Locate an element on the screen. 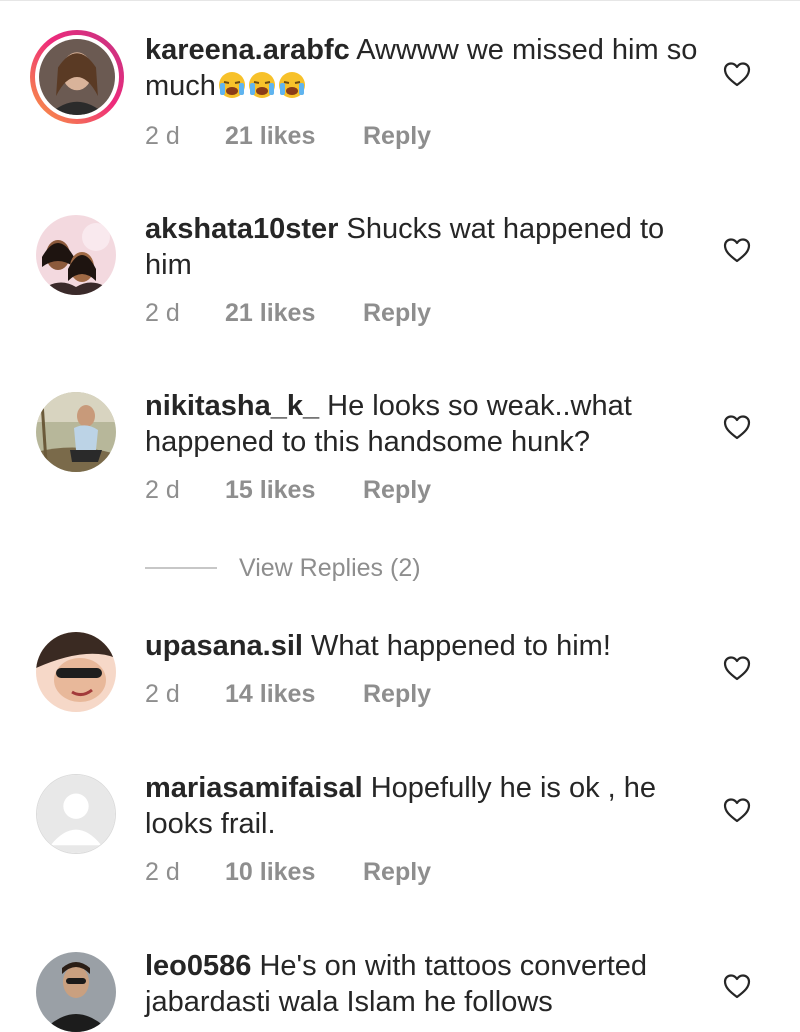 This screenshot has width=800, height=1032. view-replies-row: View Replies (2) is located at coordinates (283, 568).